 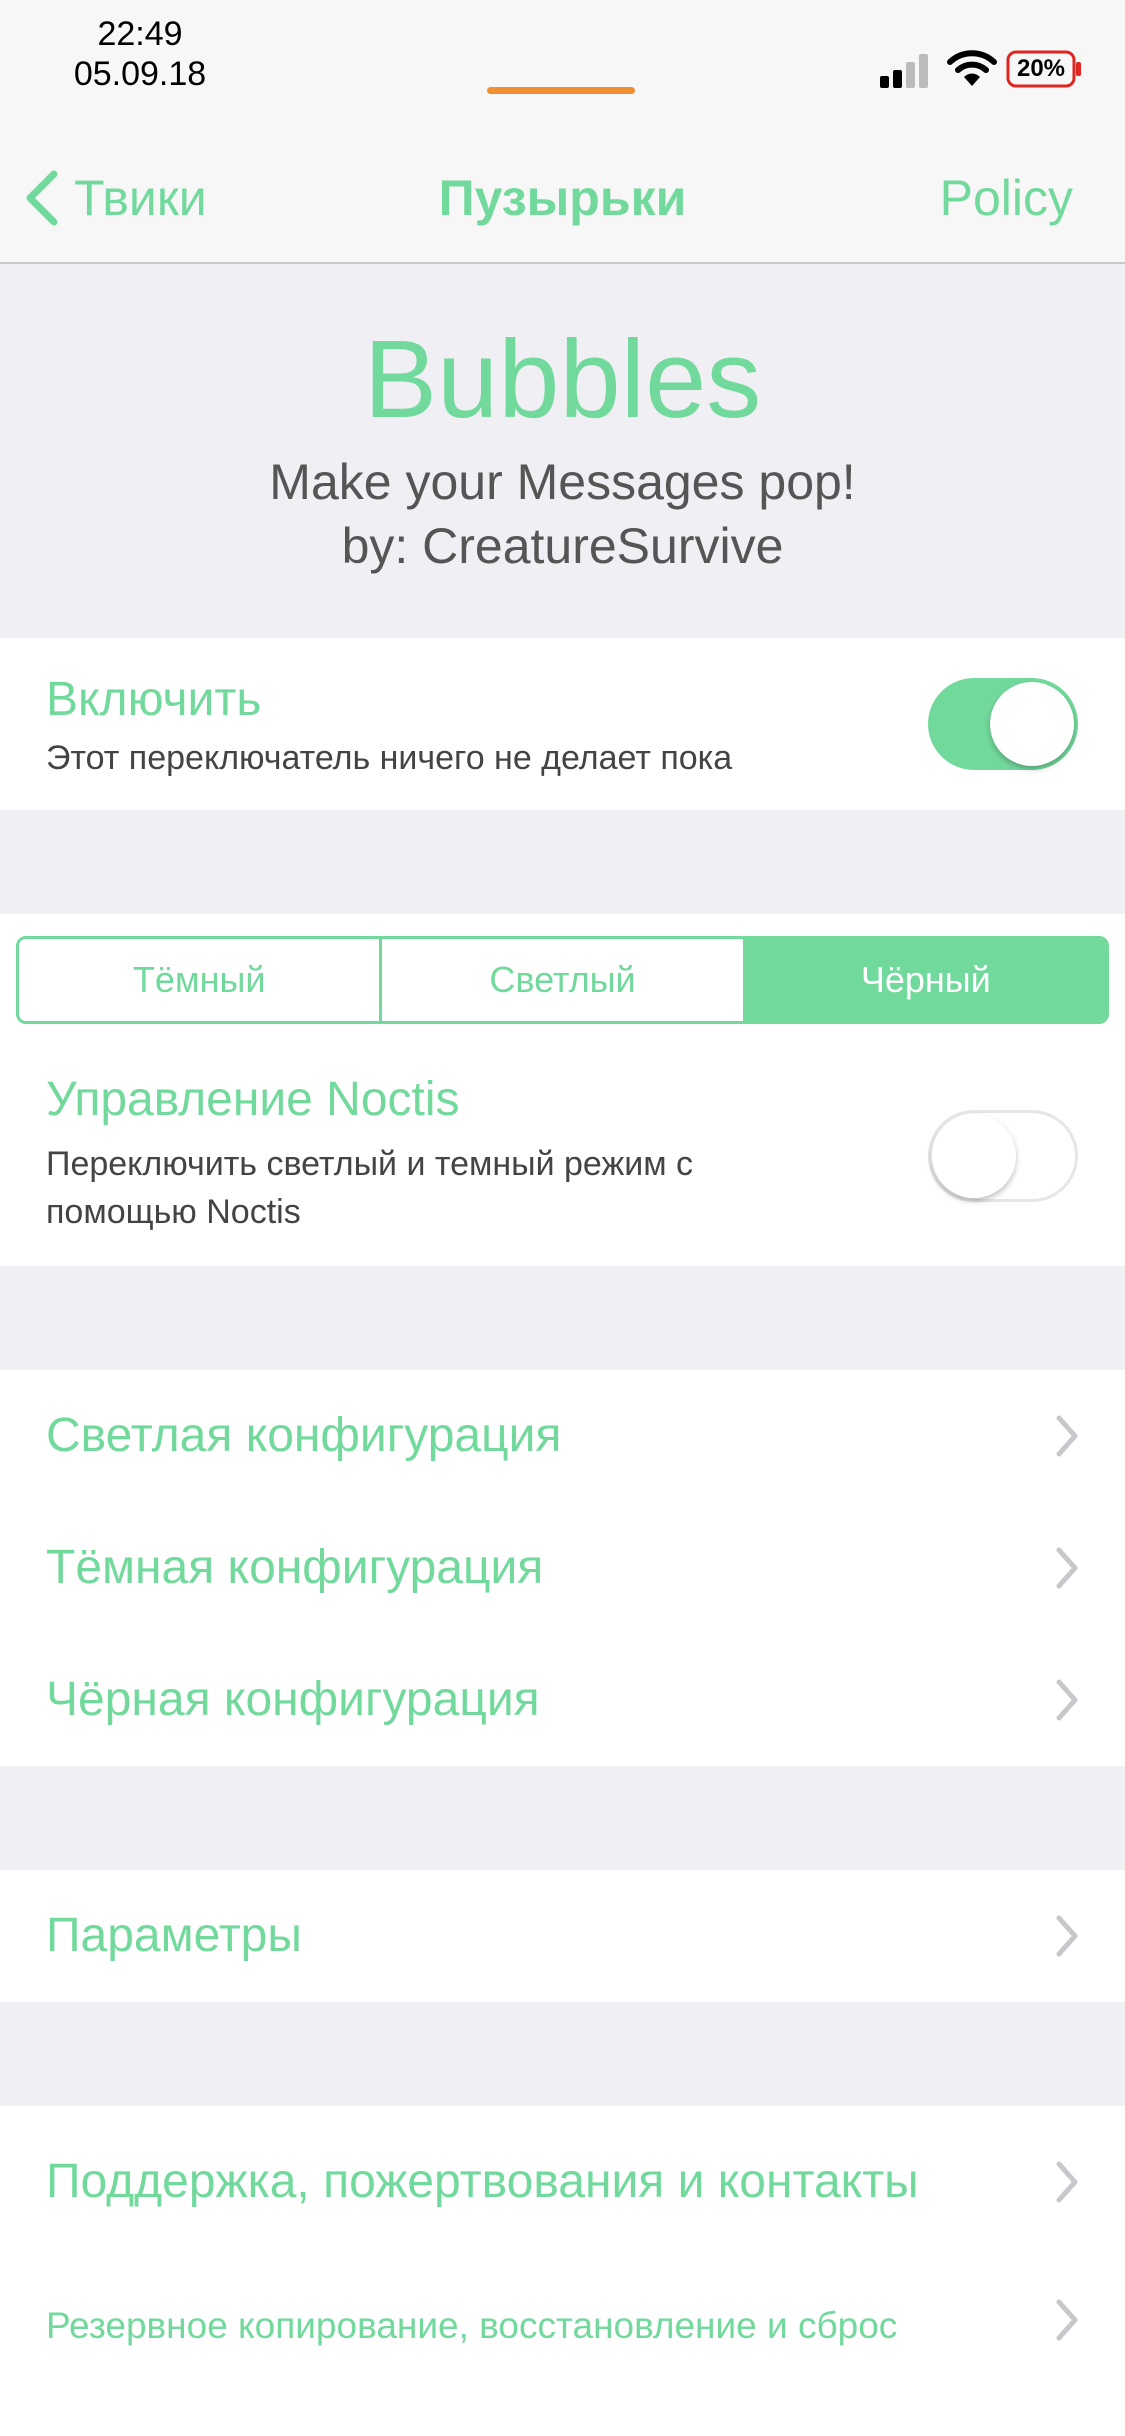 What do you see at coordinates (562, 66) in the screenshot?
I see `status-bar: 22:49 05.09.18 20%` at bounding box center [562, 66].